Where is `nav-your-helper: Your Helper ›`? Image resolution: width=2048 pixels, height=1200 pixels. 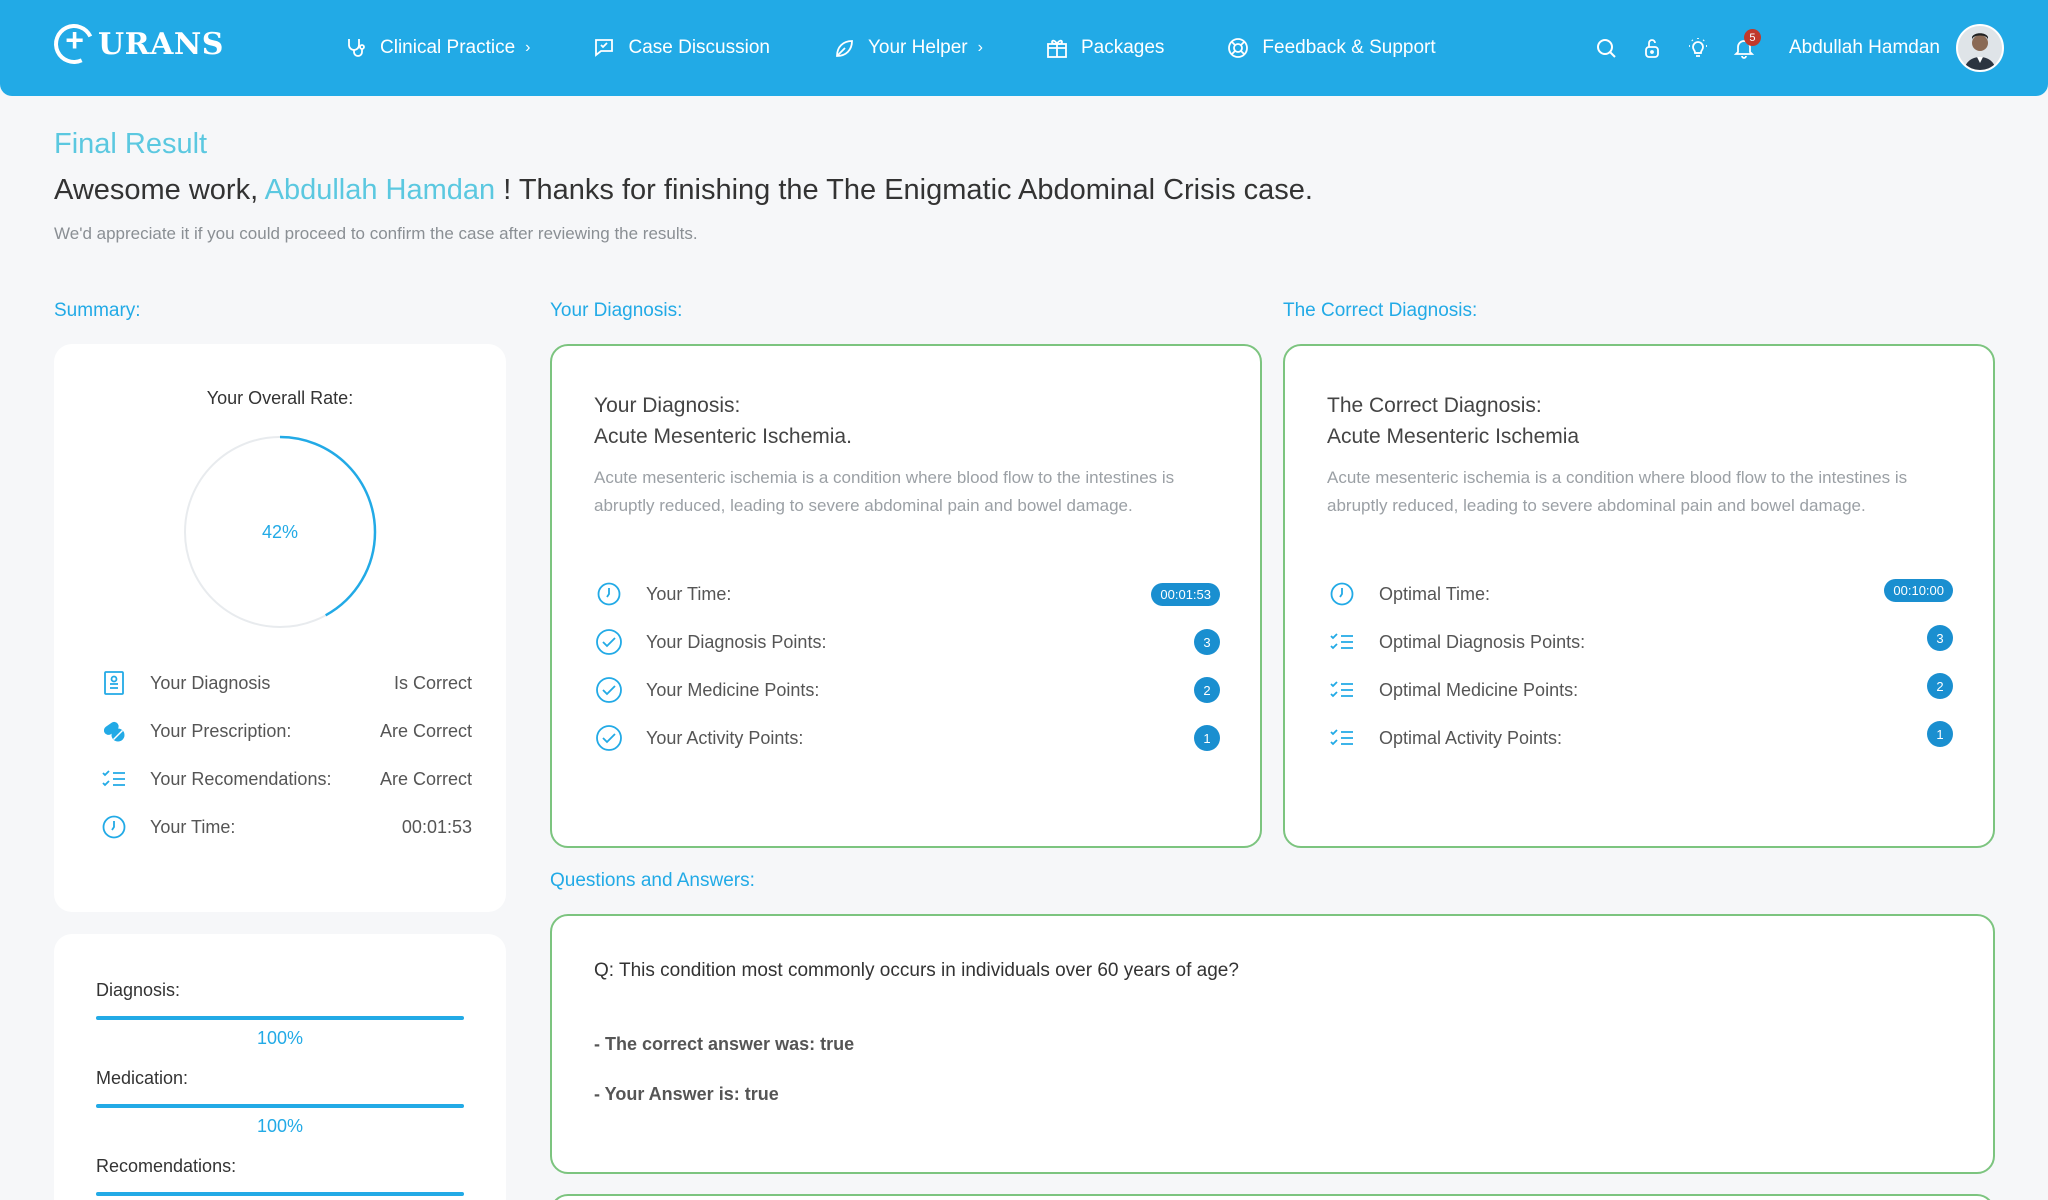 nav-your-helper: Your Helper › is located at coordinates (907, 48).